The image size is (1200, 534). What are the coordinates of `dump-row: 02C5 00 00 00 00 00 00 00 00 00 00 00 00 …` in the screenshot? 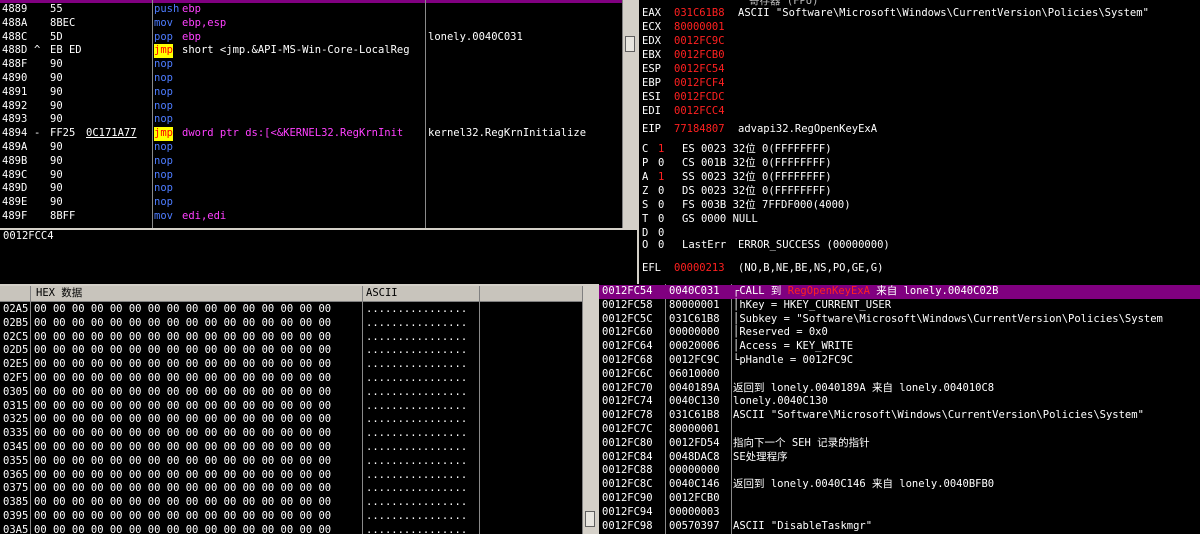 It's located at (291, 338).